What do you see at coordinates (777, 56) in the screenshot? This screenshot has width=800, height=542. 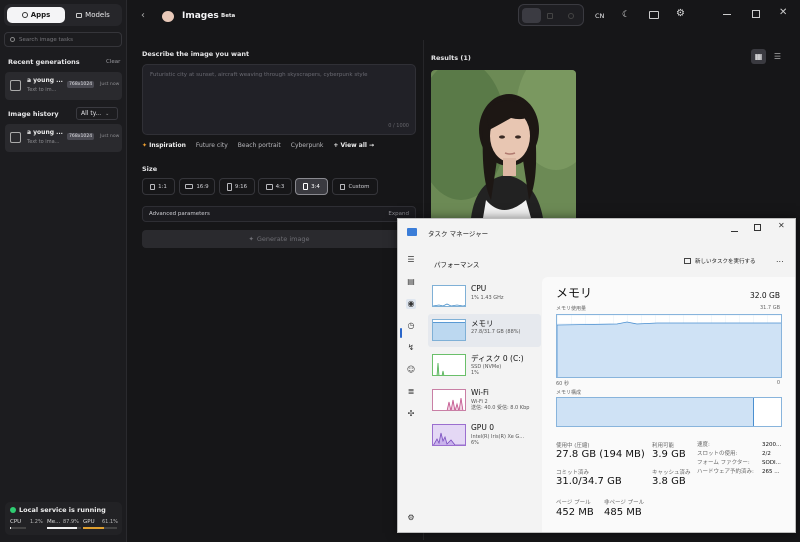 I see `list-view-icon: ☰` at bounding box center [777, 56].